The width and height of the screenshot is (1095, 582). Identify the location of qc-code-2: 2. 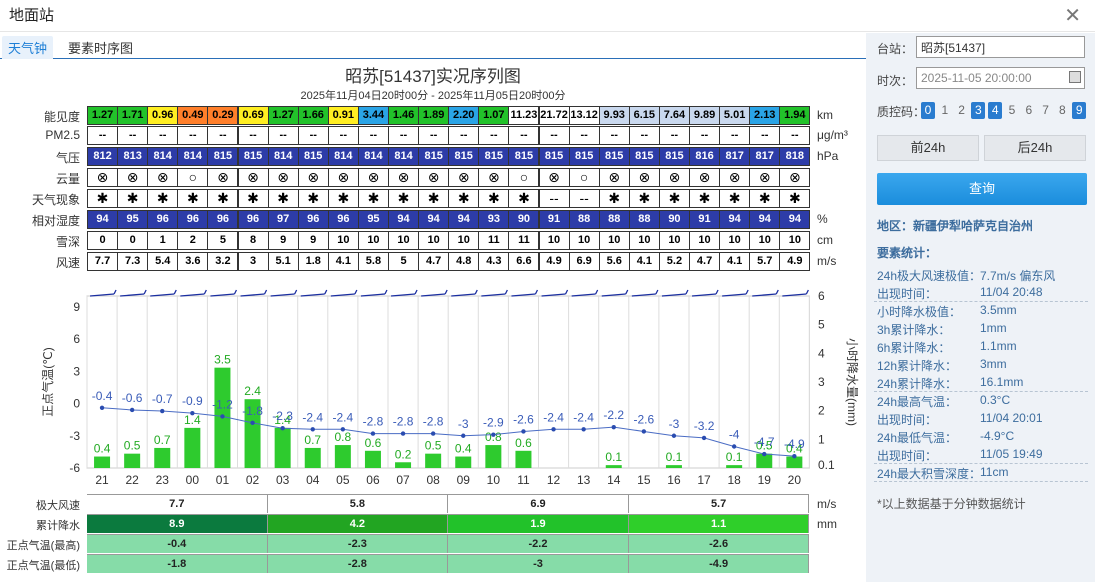
(962, 110).